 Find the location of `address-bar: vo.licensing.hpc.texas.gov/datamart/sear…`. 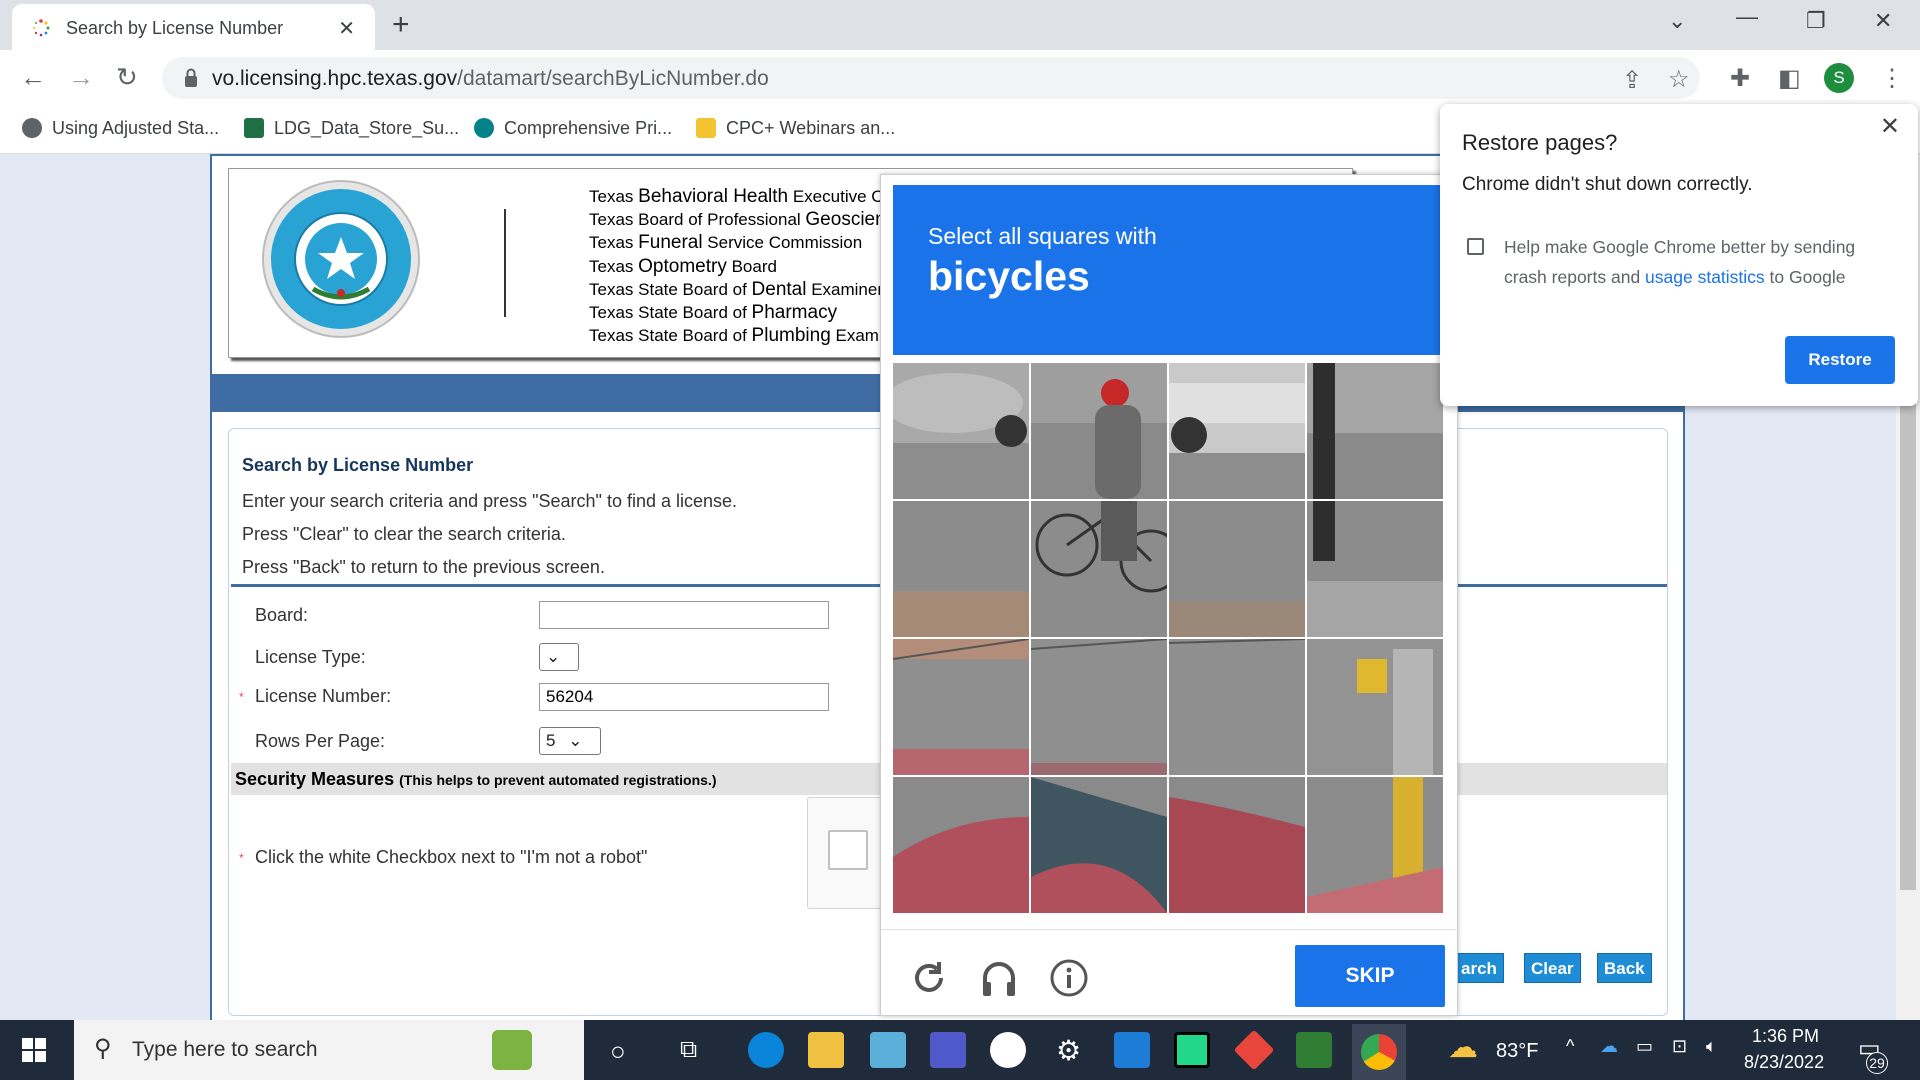

address-bar: vo.licensing.hpc.texas.gov/datamart/sear… is located at coordinates (931, 78).